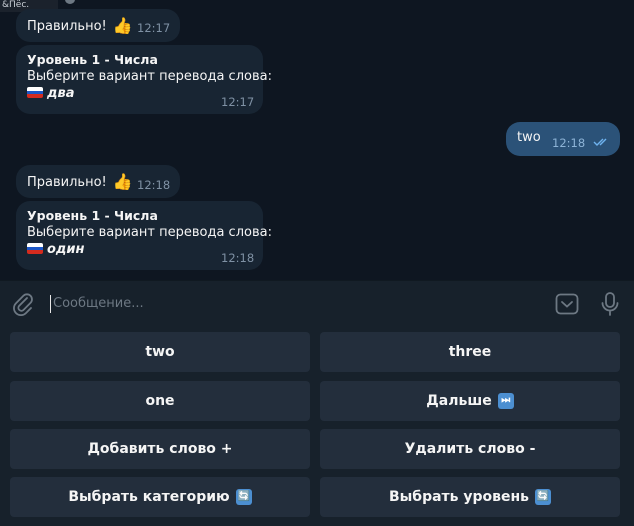 The image size is (634, 526). I want to click on keyboard-button-label: two, so click(160, 352).